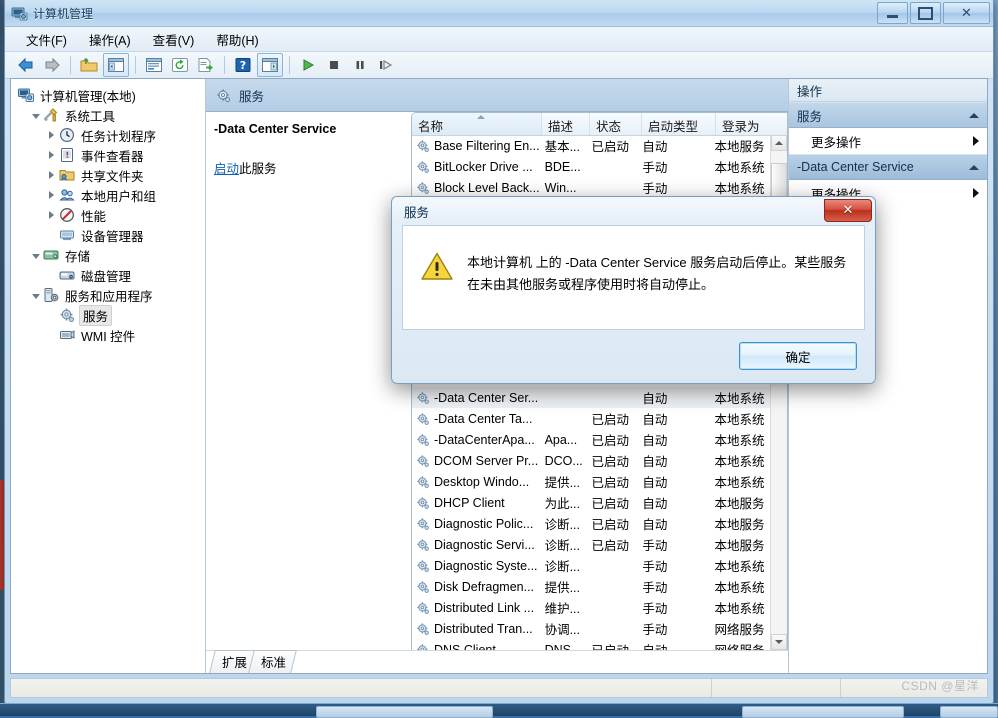 The width and height of the screenshot is (998, 718). I want to click on tree-item-storage: 存储, so click(110, 255).